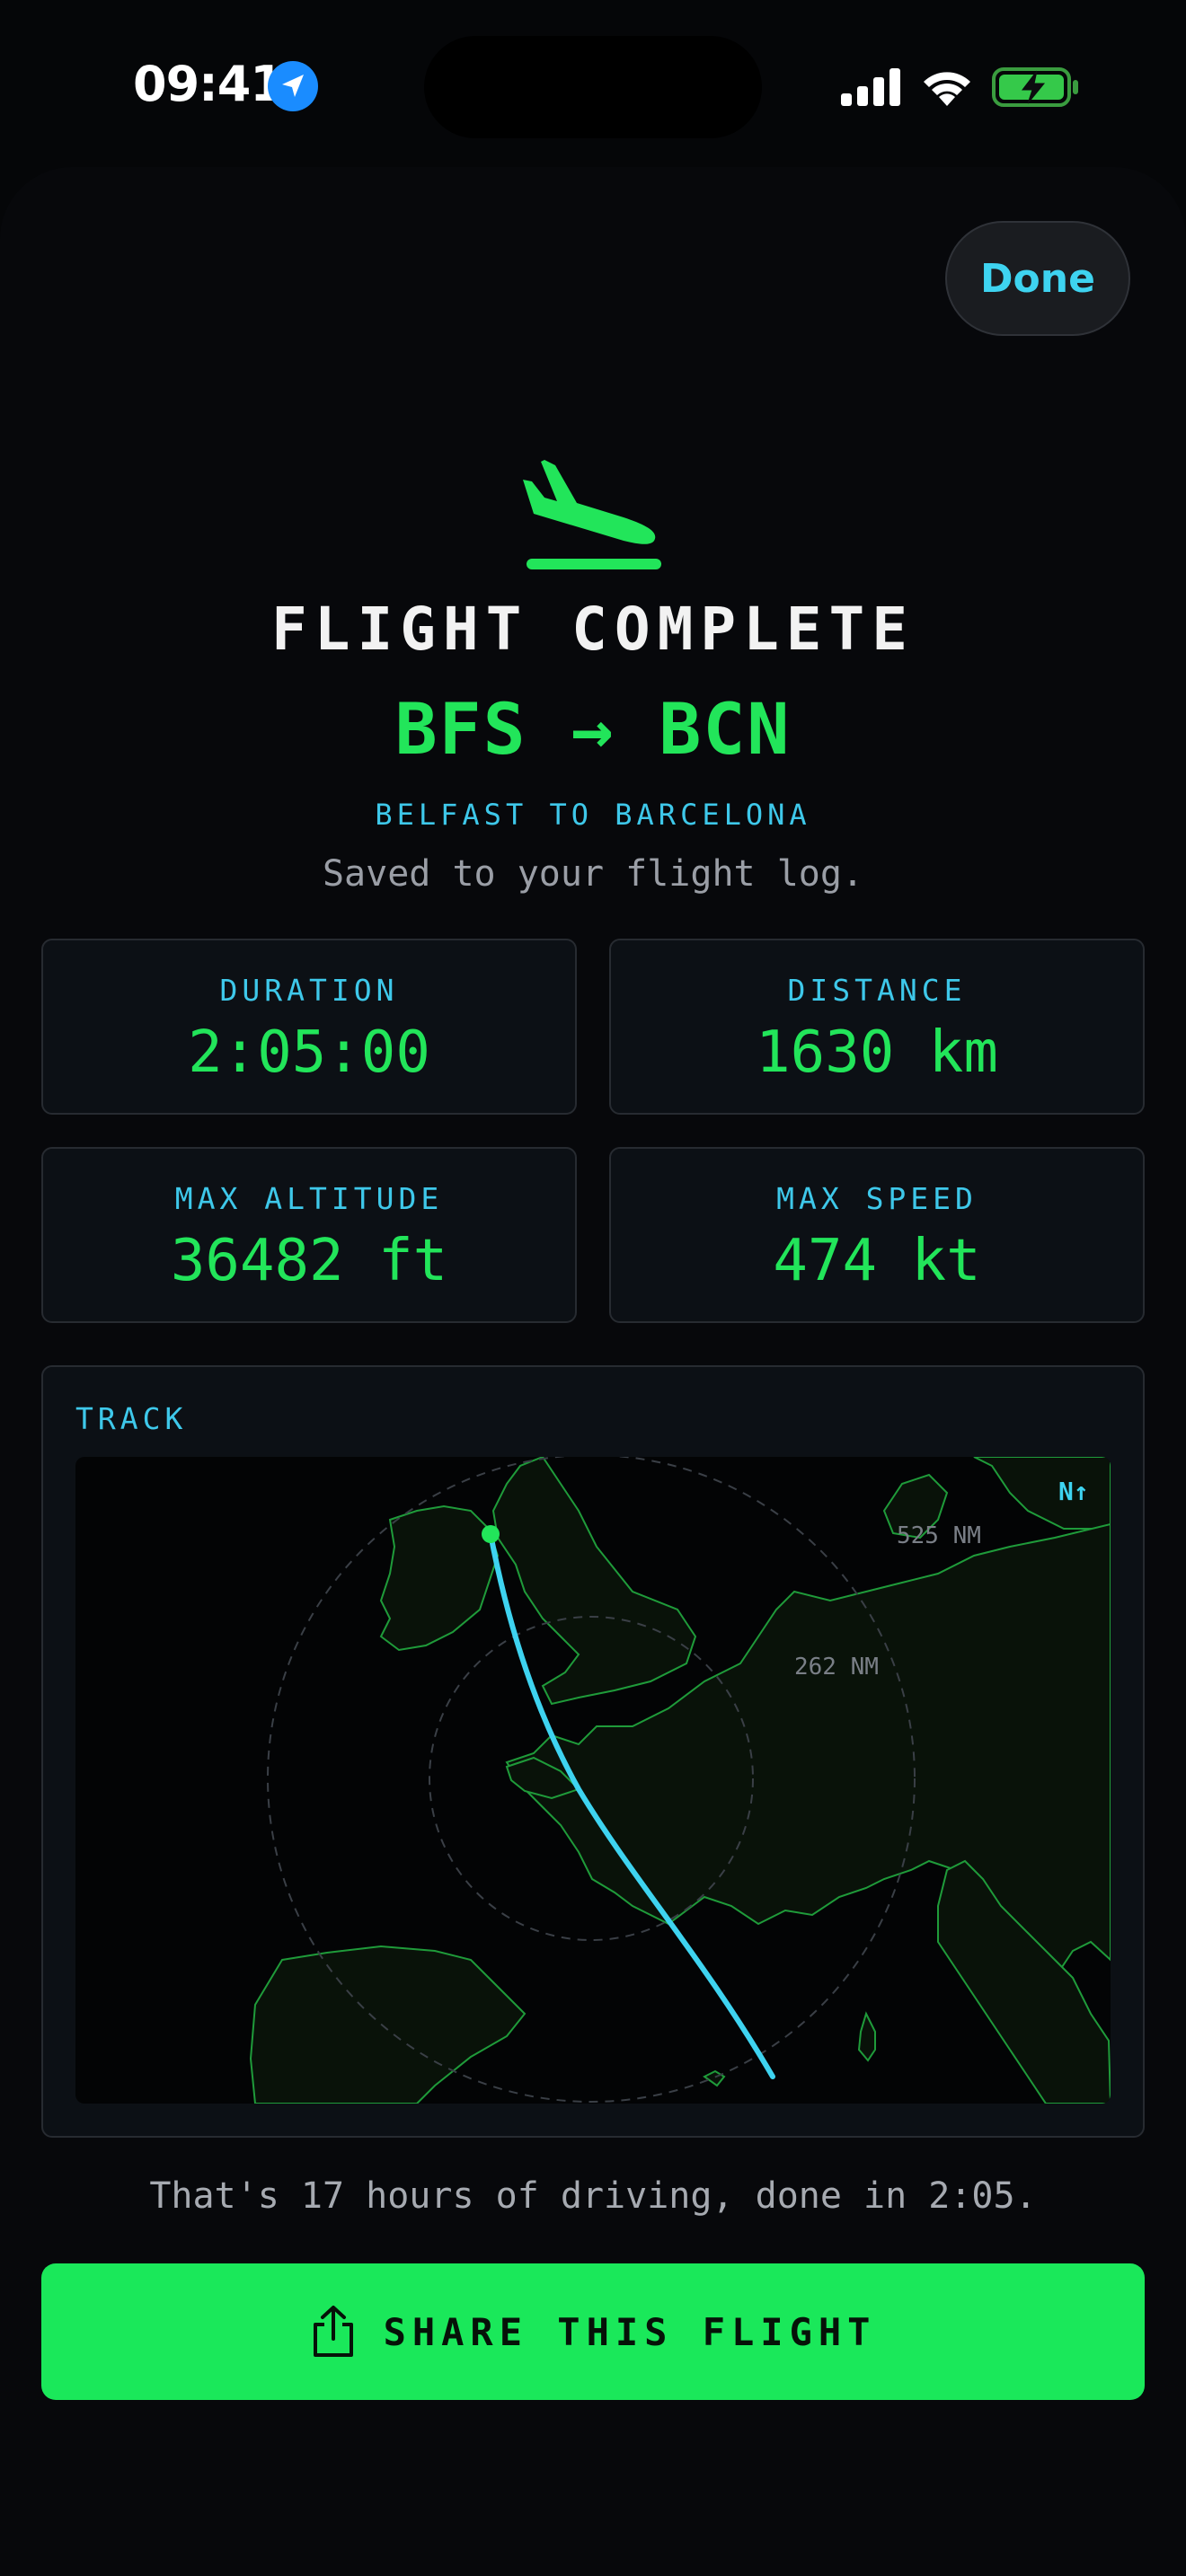 The width and height of the screenshot is (1186, 2576). What do you see at coordinates (947, 89) in the screenshot?
I see `wifi-icon` at bounding box center [947, 89].